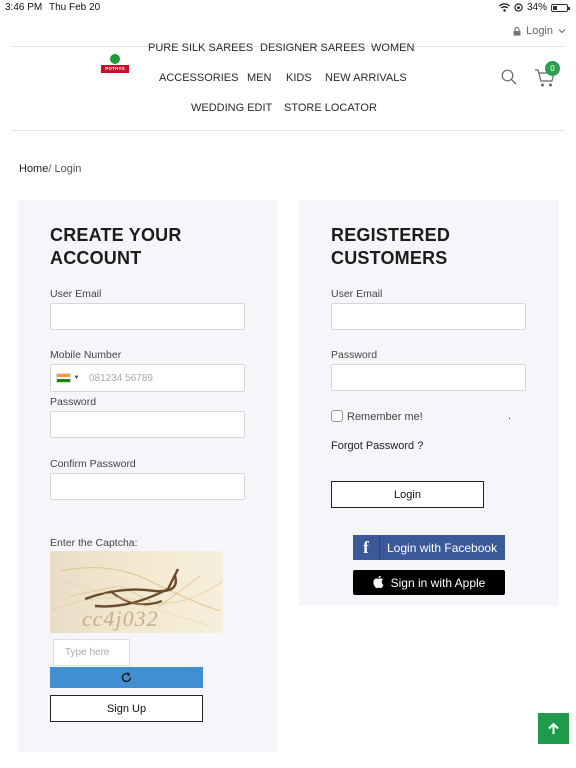 Image resolution: width=576 pixels, height=768 pixels. Describe the element at coordinates (231, 108) in the screenshot. I see `nav-wedding-edit: WEDDING EDIT` at that location.